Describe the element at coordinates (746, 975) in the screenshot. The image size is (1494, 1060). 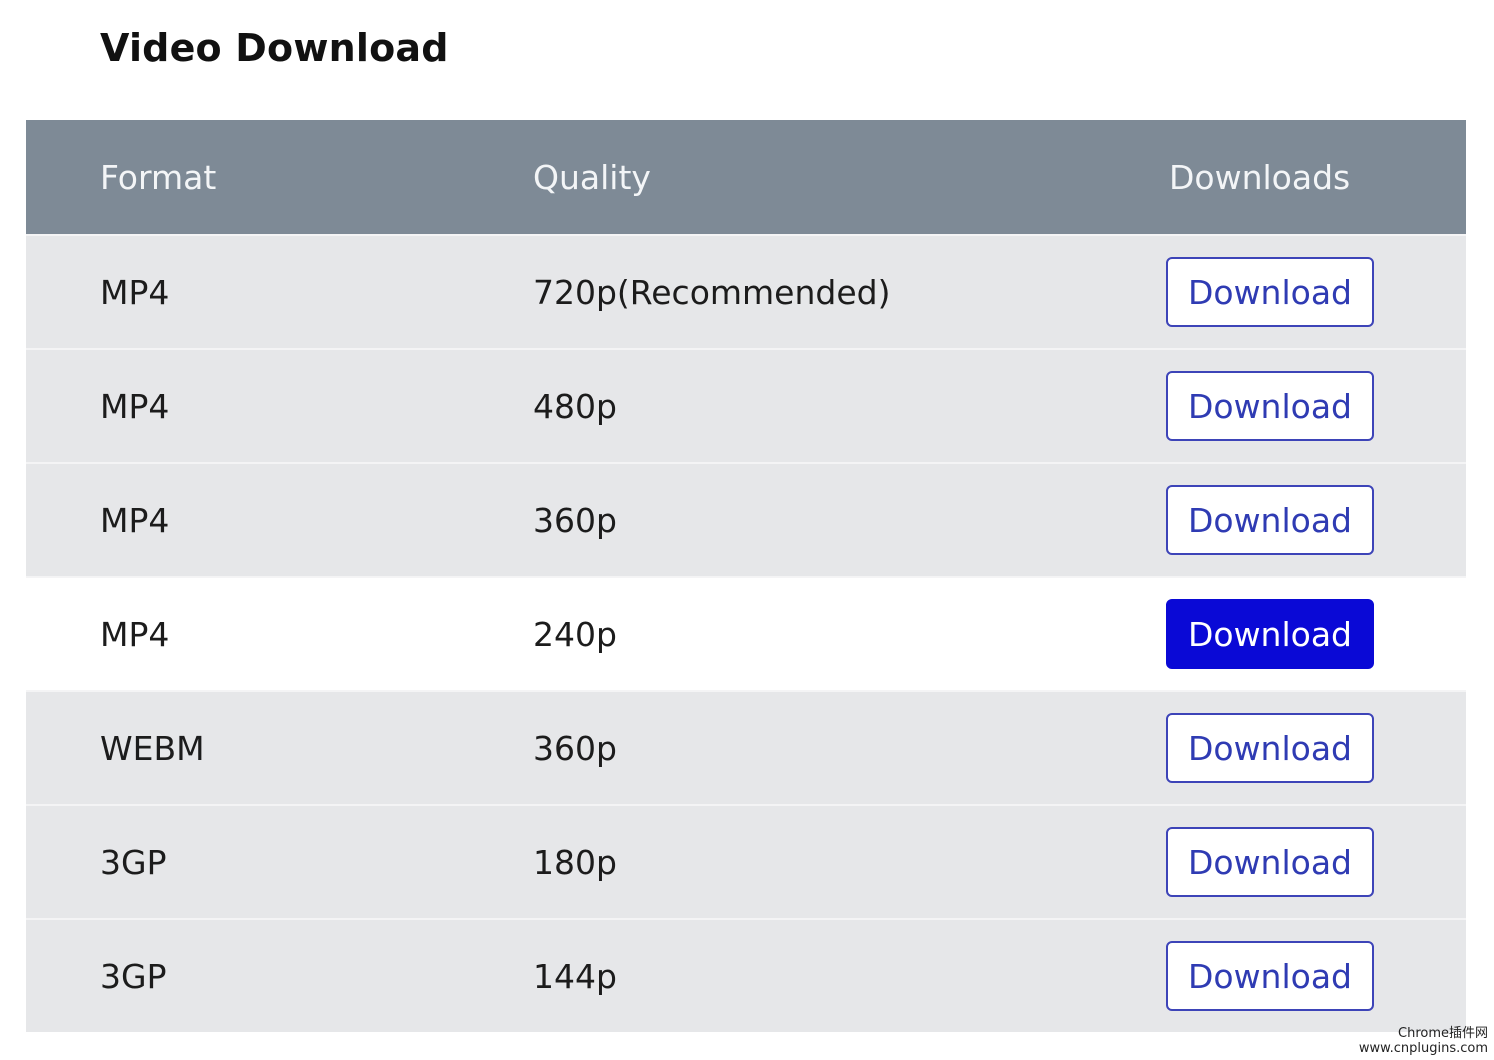
I see `table-row: 3GP 144p Download` at that location.